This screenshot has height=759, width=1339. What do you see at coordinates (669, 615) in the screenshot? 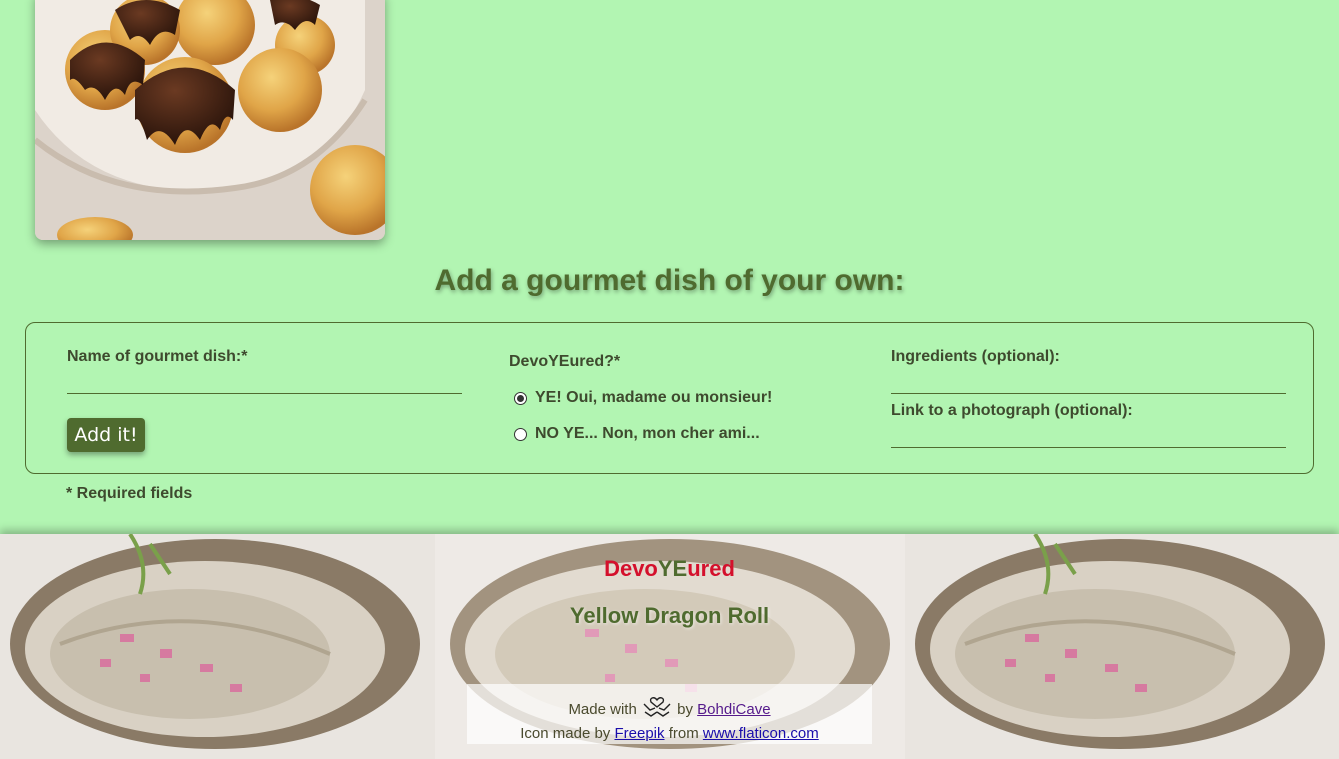
I see `featured-dish-name: Yellow Dragon Roll` at bounding box center [669, 615].